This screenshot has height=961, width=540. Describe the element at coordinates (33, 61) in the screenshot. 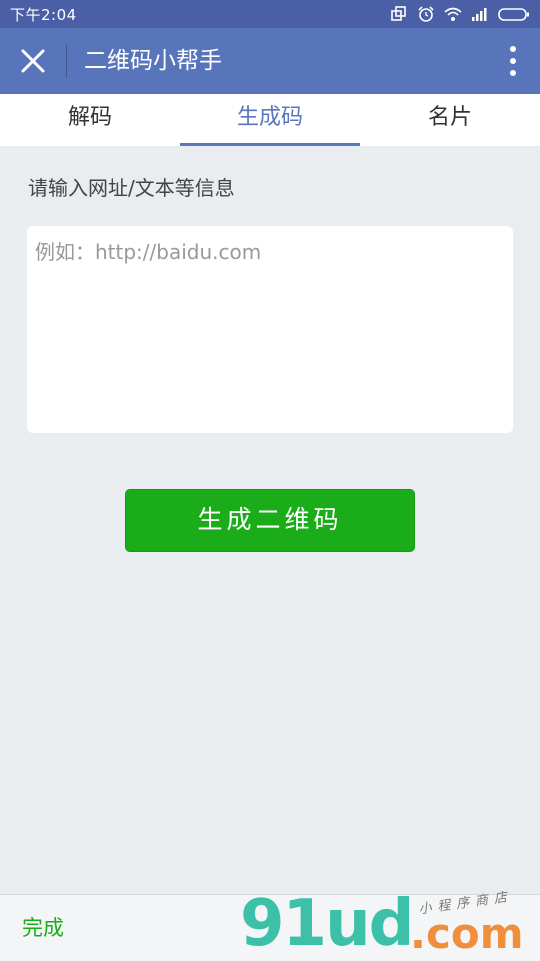

I see `close-icon` at that location.